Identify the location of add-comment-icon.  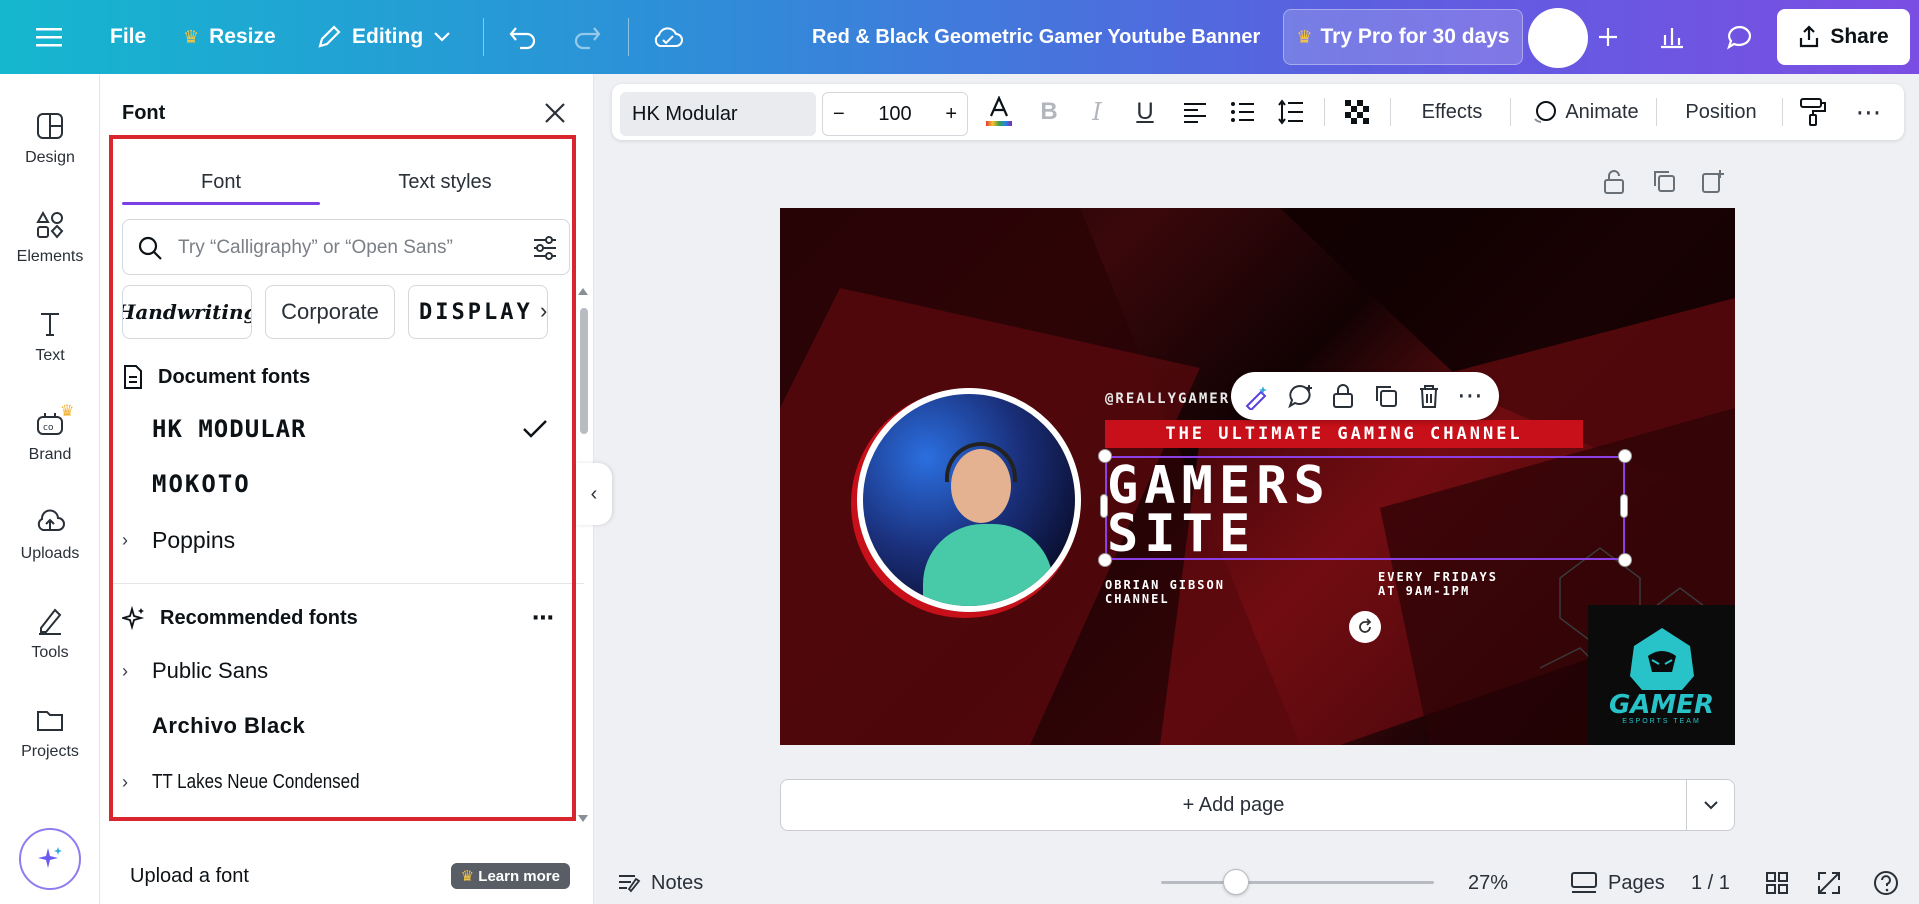
(1301, 398).